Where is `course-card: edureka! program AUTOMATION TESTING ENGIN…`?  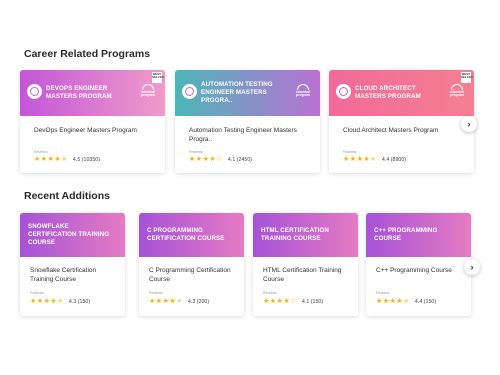
course-card: edureka! program AUTOMATION TESTING ENGIN… is located at coordinates (247, 121).